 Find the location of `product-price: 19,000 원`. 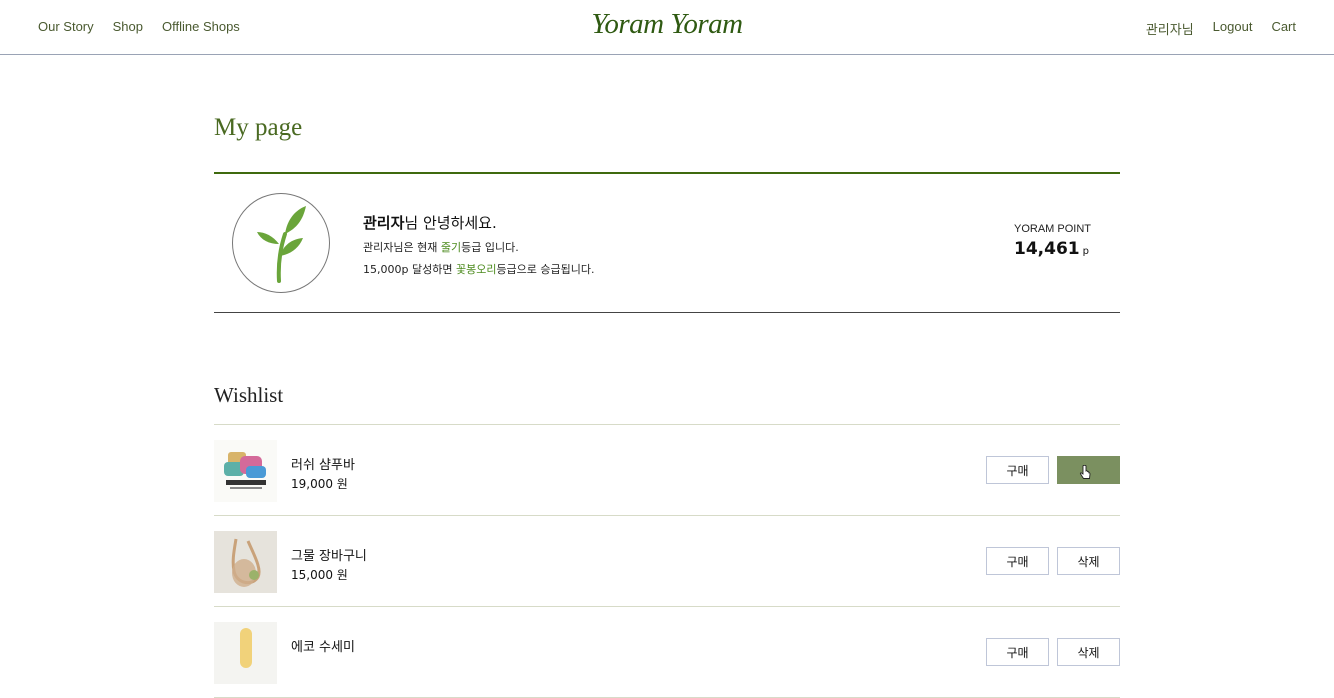

product-price: 19,000 원 is located at coordinates (319, 484).